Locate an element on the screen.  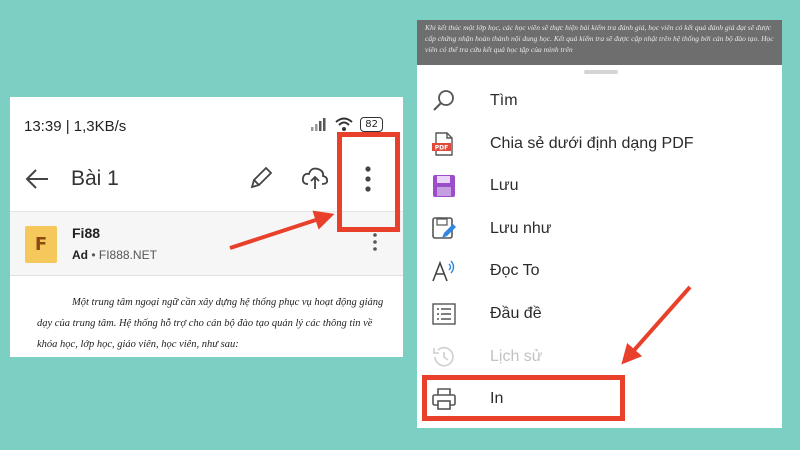
arrow-to-more-options is located at coordinates (282, 230).